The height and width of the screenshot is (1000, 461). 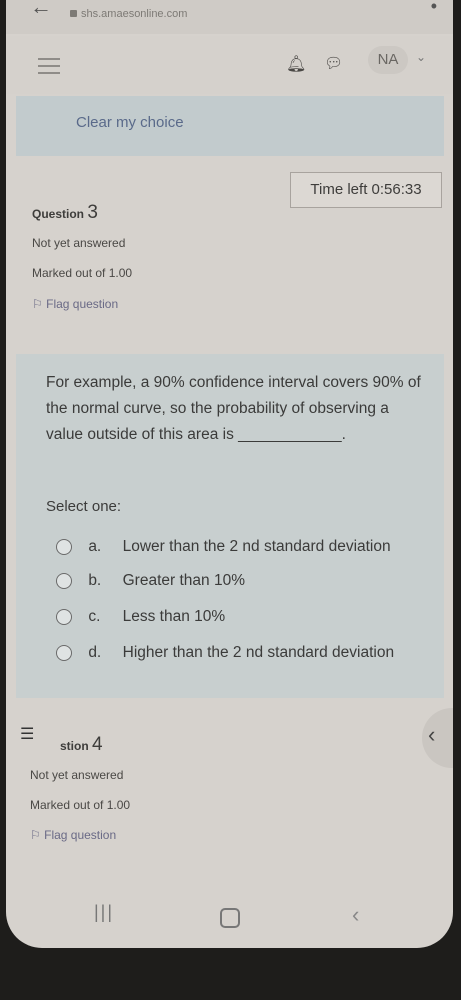 What do you see at coordinates (434, 8) in the screenshot?
I see `more-icon: •` at bounding box center [434, 8].